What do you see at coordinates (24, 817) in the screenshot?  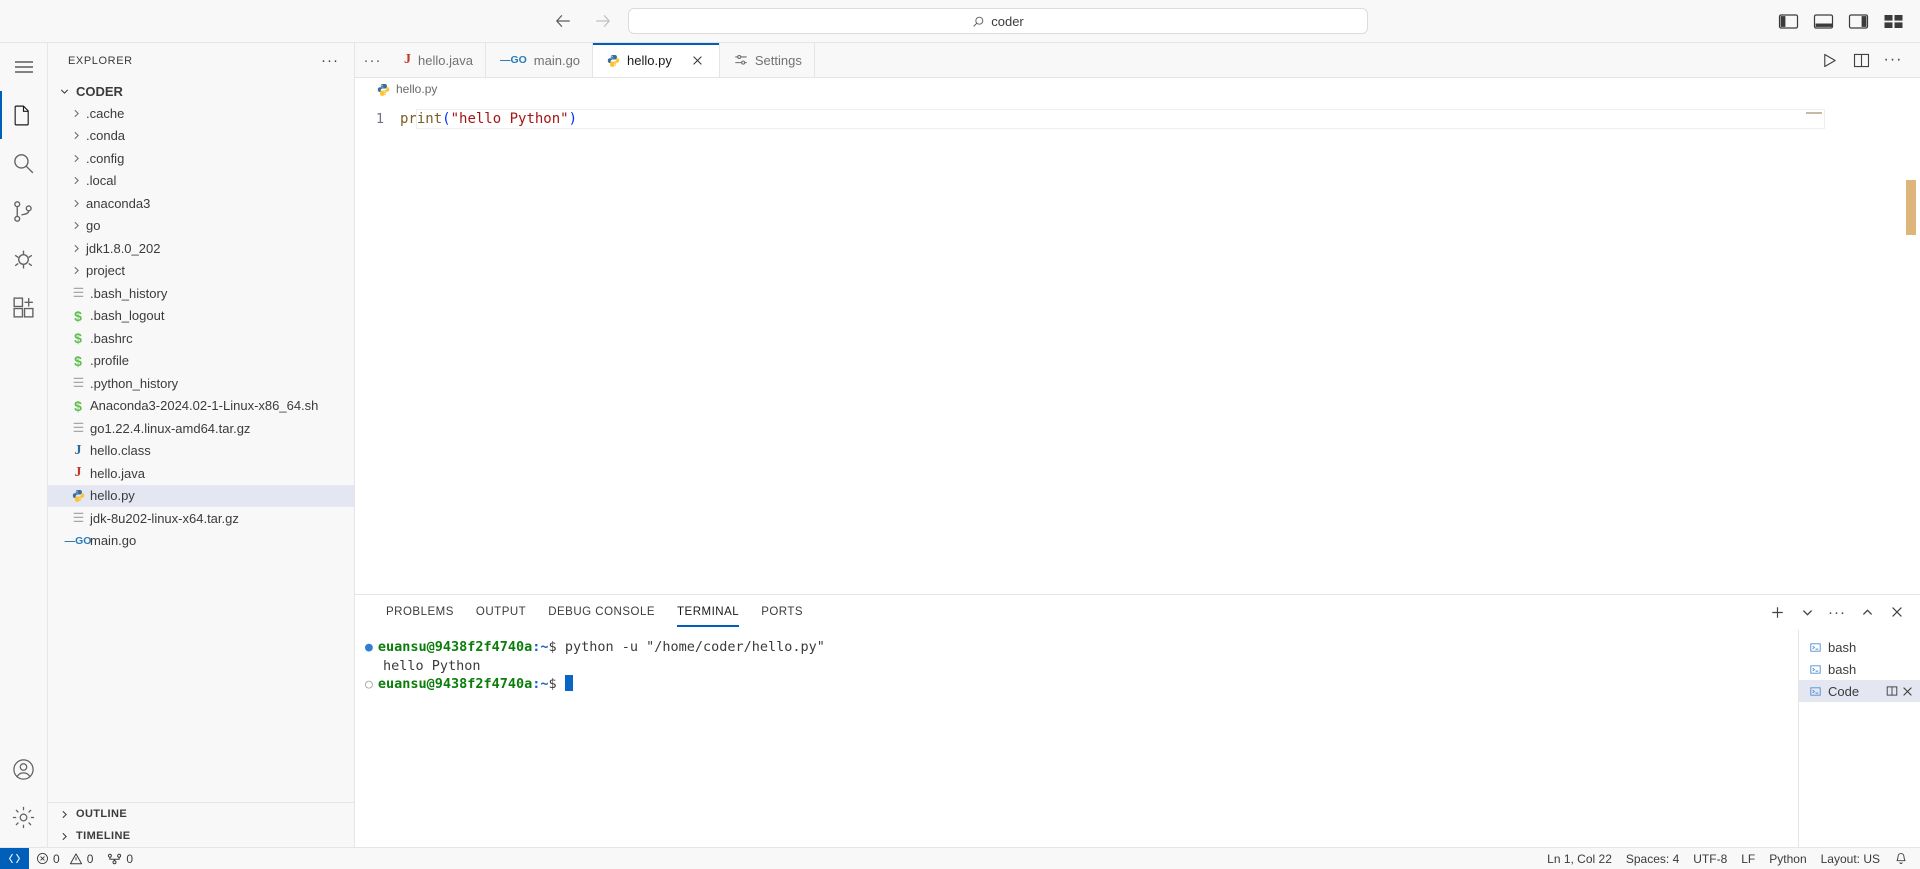 I see `activity-bar-item-settings` at bounding box center [24, 817].